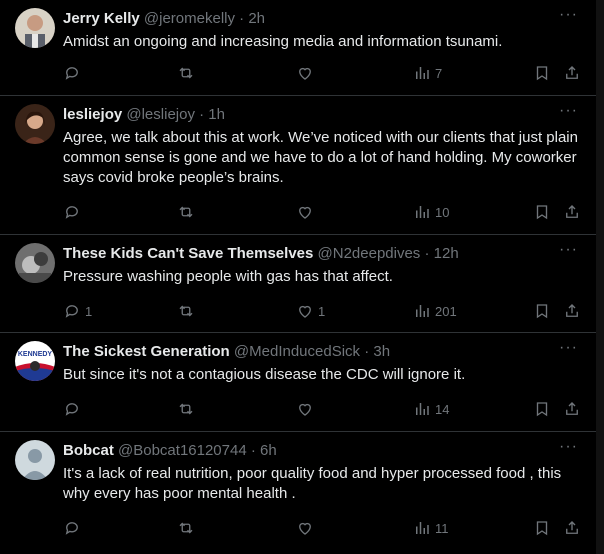  What do you see at coordinates (435, 311) in the screenshot?
I see `views-button: 201` at bounding box center [435, 311].